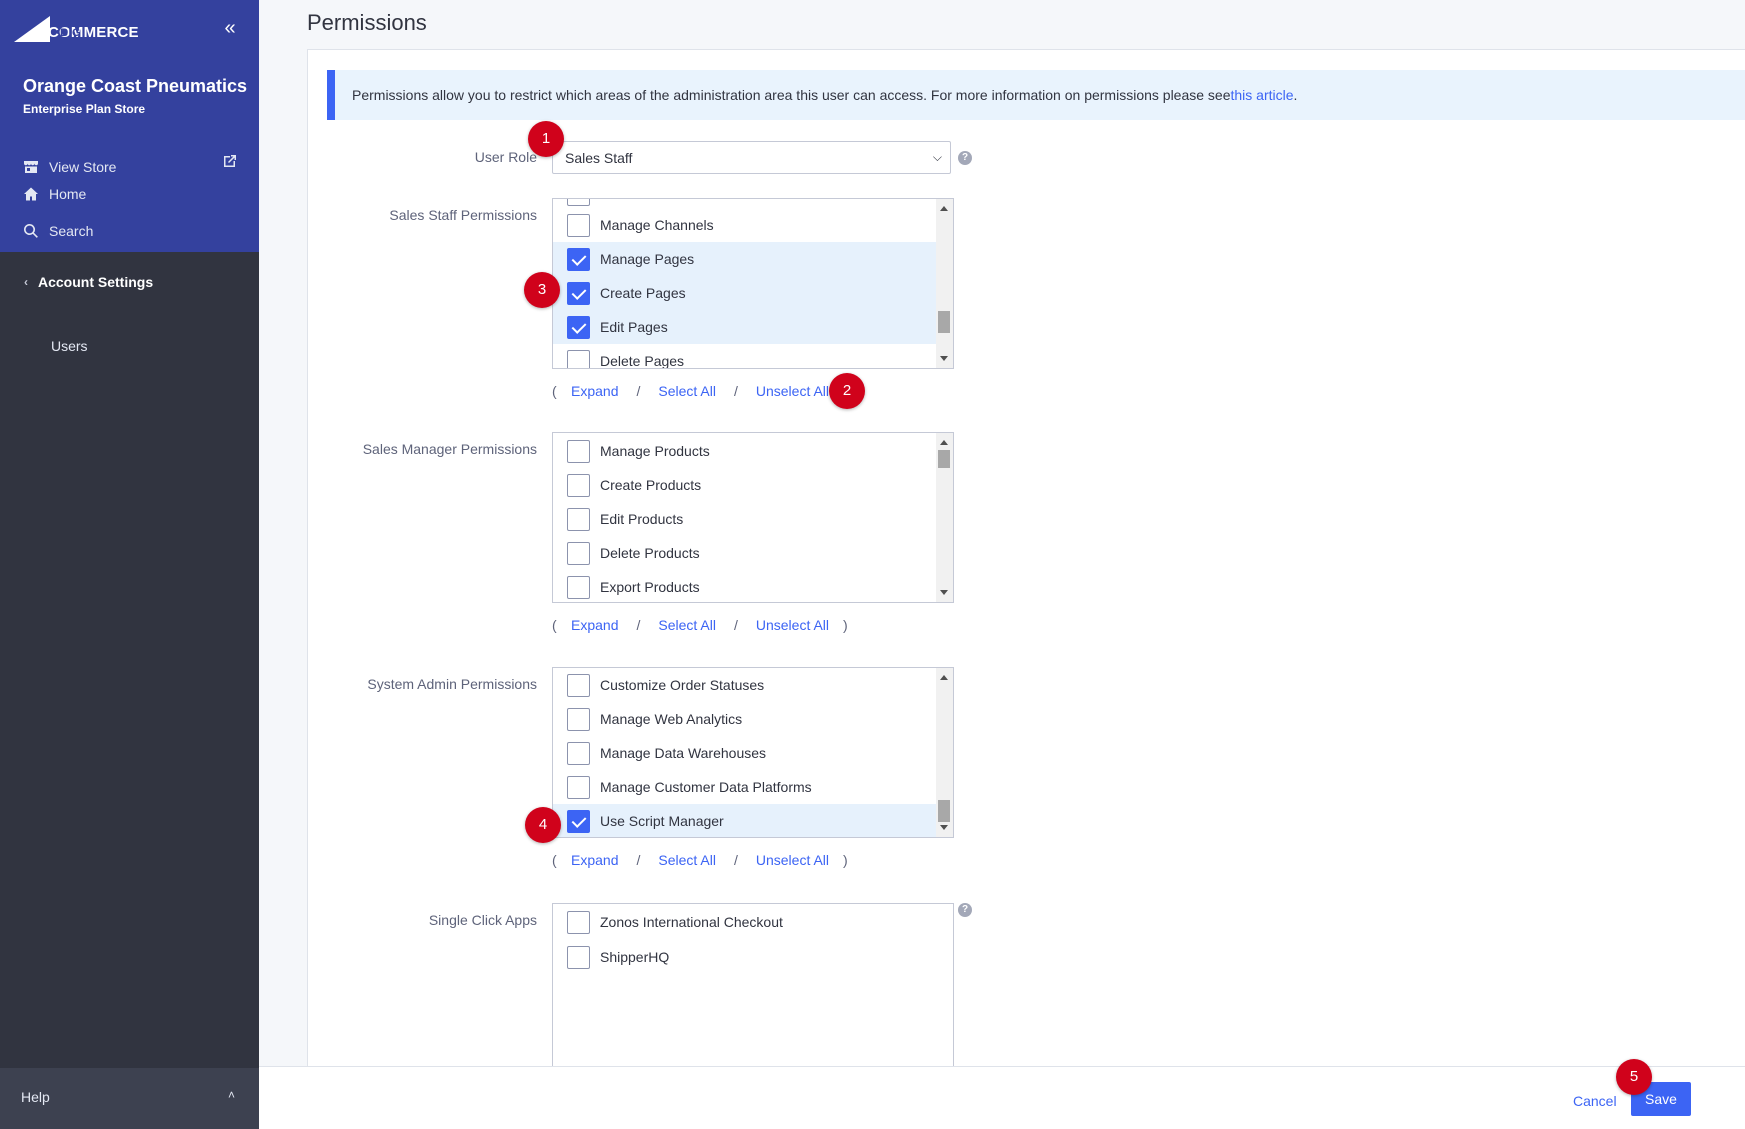 The image size is (1745, 1129). What do you see at coordinates (847, 391) in the screenshot?
I see `step-badge: 2` at bounding box center [847, 391].